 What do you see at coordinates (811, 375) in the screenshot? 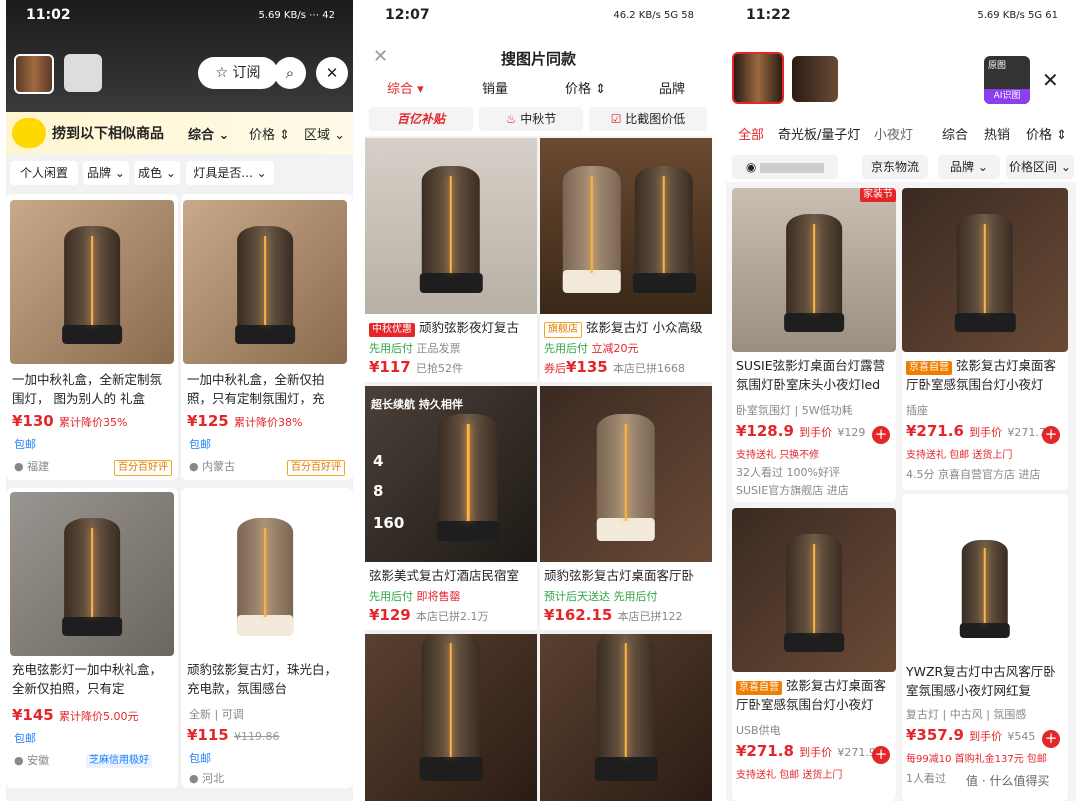
I see `product-title: SUSIE弦影灯桌面台灯露营氛围灯卧室床头小夜灯led` at bounding box center [811, 375].